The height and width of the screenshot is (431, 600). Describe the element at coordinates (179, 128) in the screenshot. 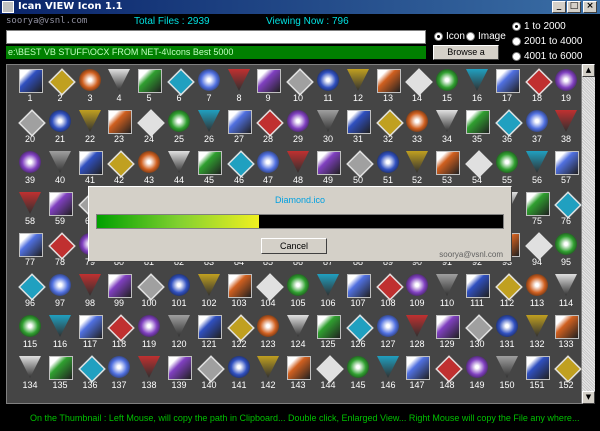

I see `icon-thumbnail: 25` at that location.